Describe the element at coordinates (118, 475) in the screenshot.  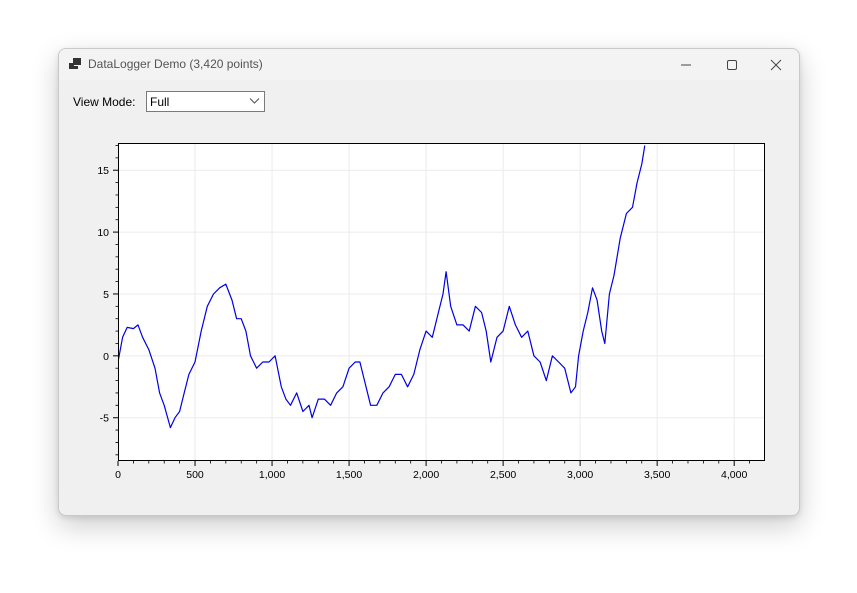
I see `x-tick-label: 0` at that location.